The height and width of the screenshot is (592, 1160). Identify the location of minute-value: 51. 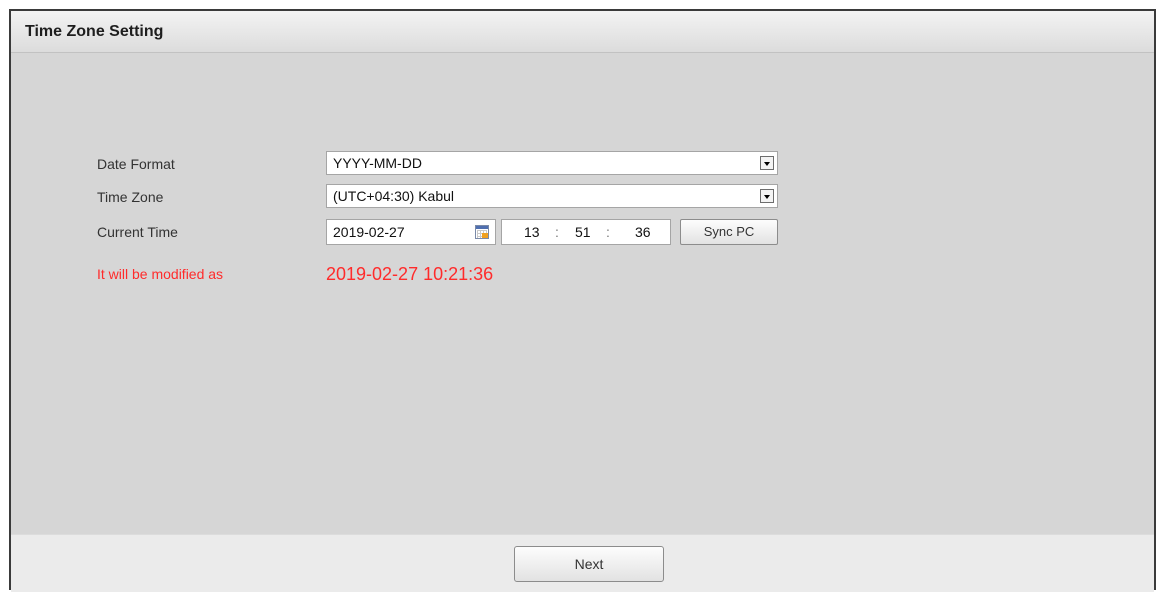
(583, 232).